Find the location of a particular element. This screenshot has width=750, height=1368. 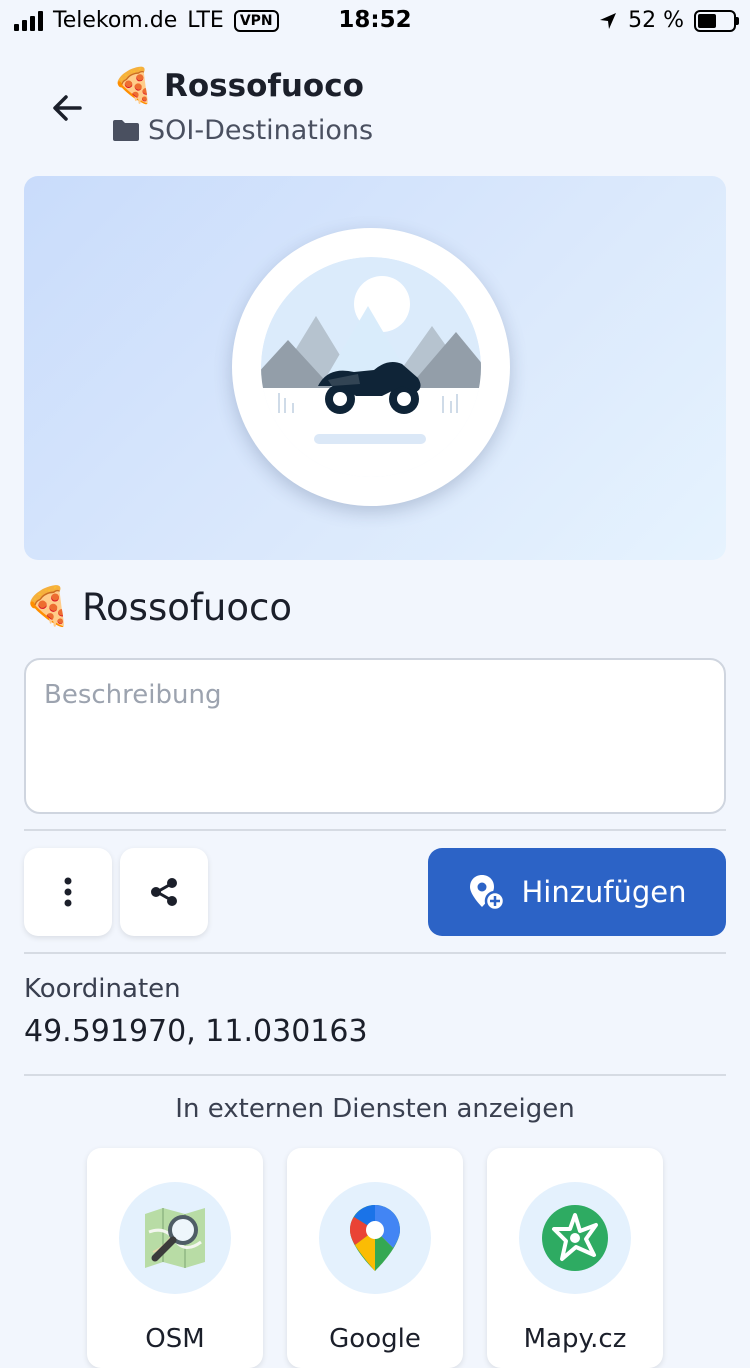

coordinates-value: 49.591970, 11.030163 is located at coordinates (196, 1031).